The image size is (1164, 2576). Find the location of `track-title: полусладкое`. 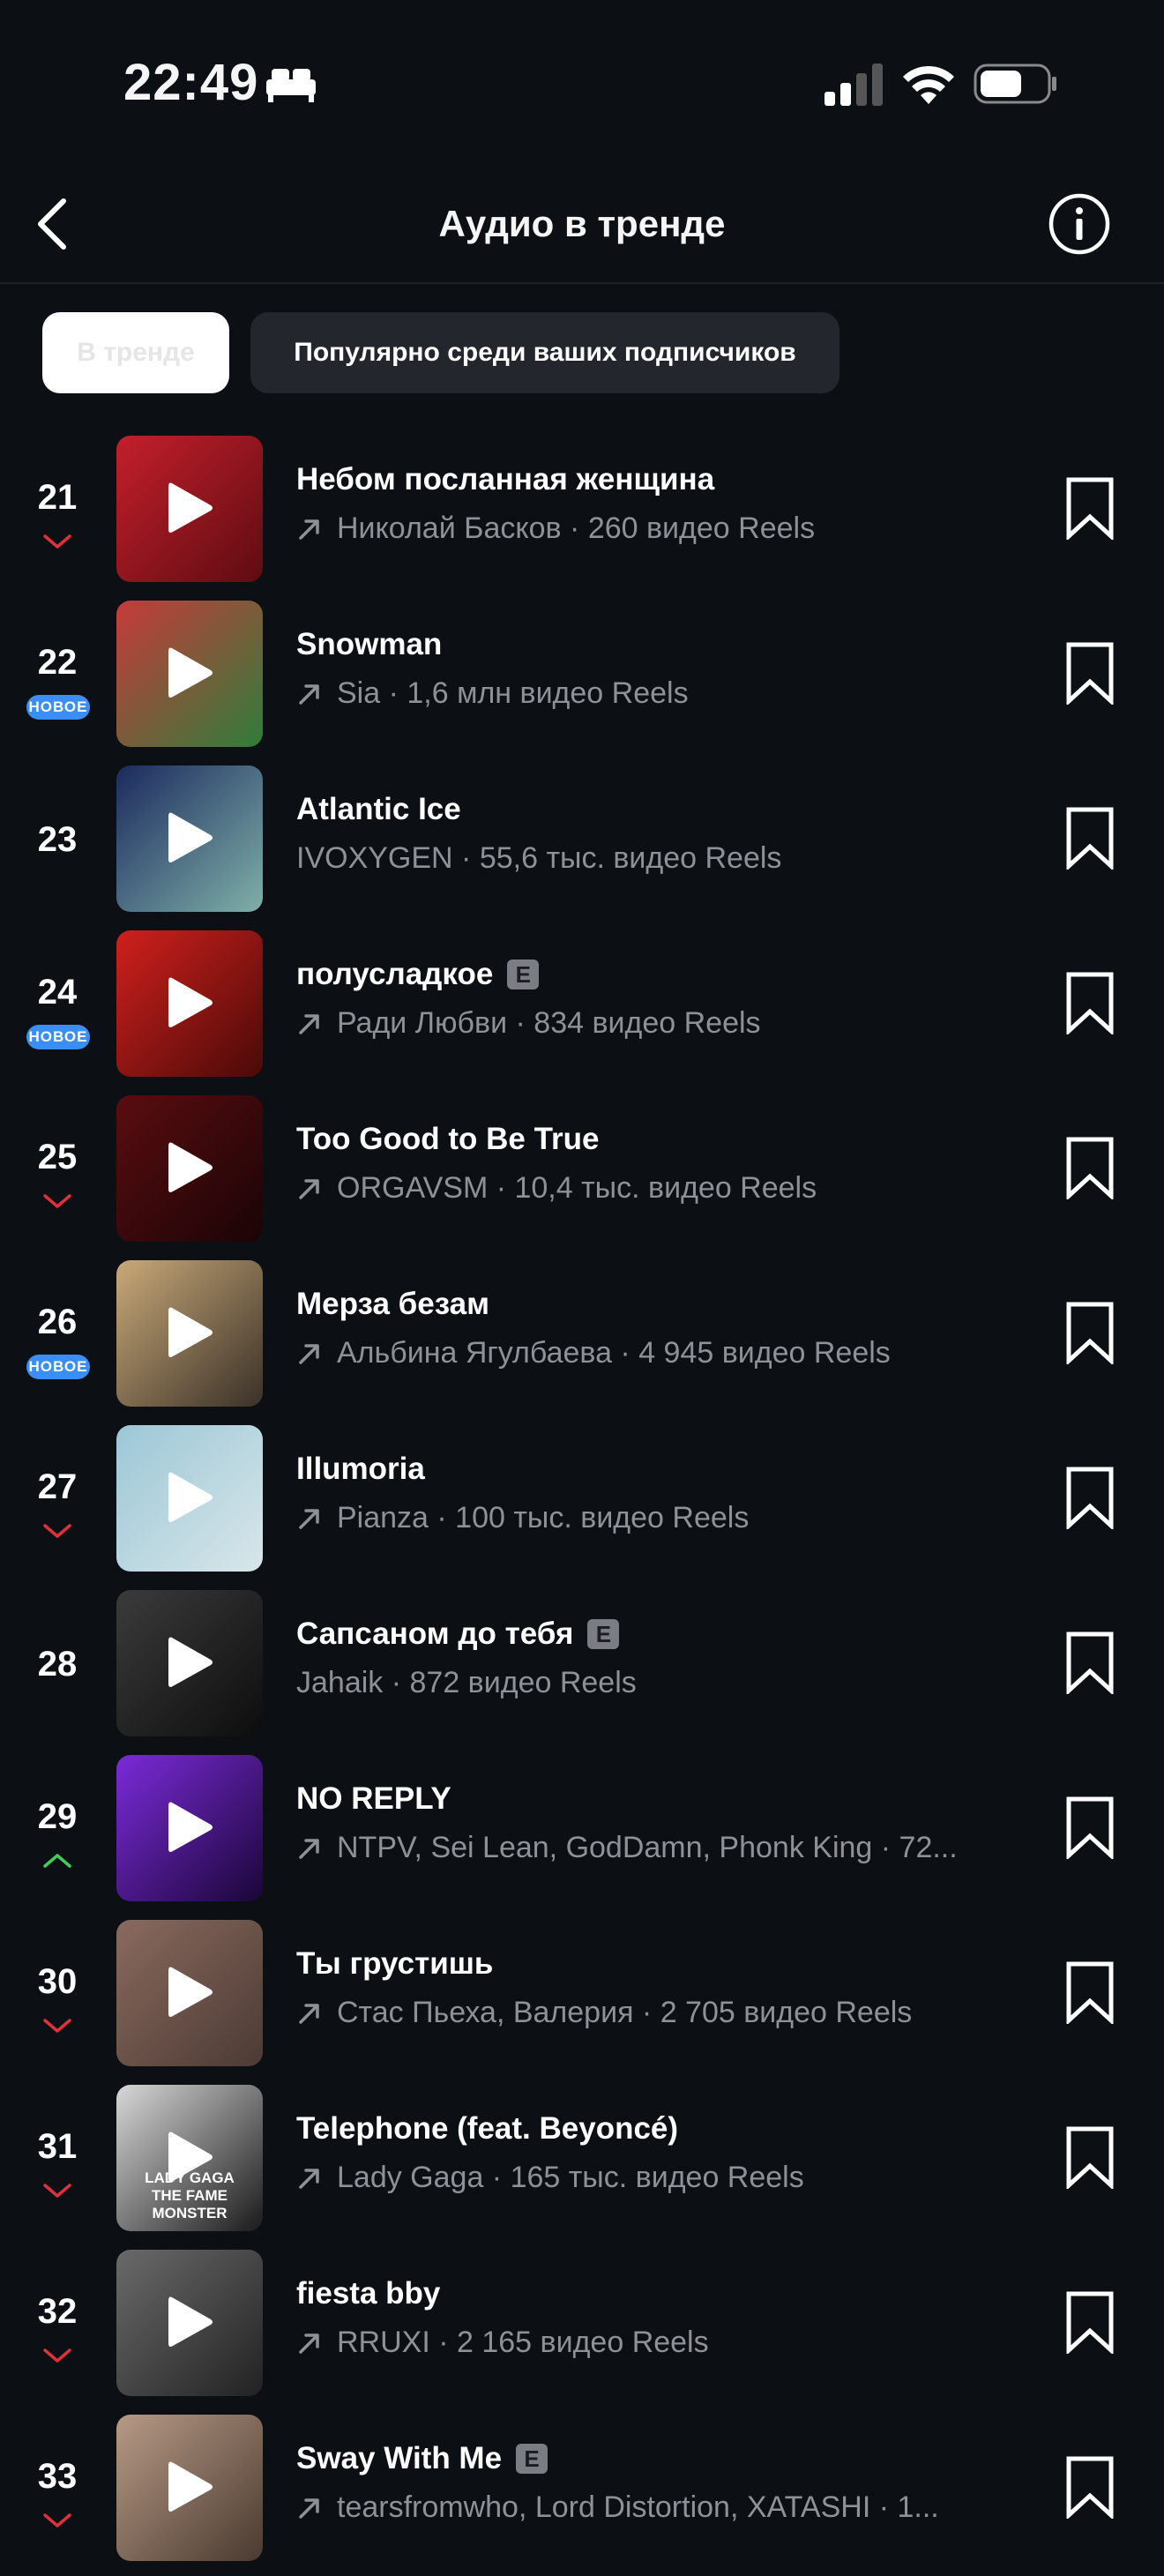

track-title: полусладкое is located at coordinates (395, 974).